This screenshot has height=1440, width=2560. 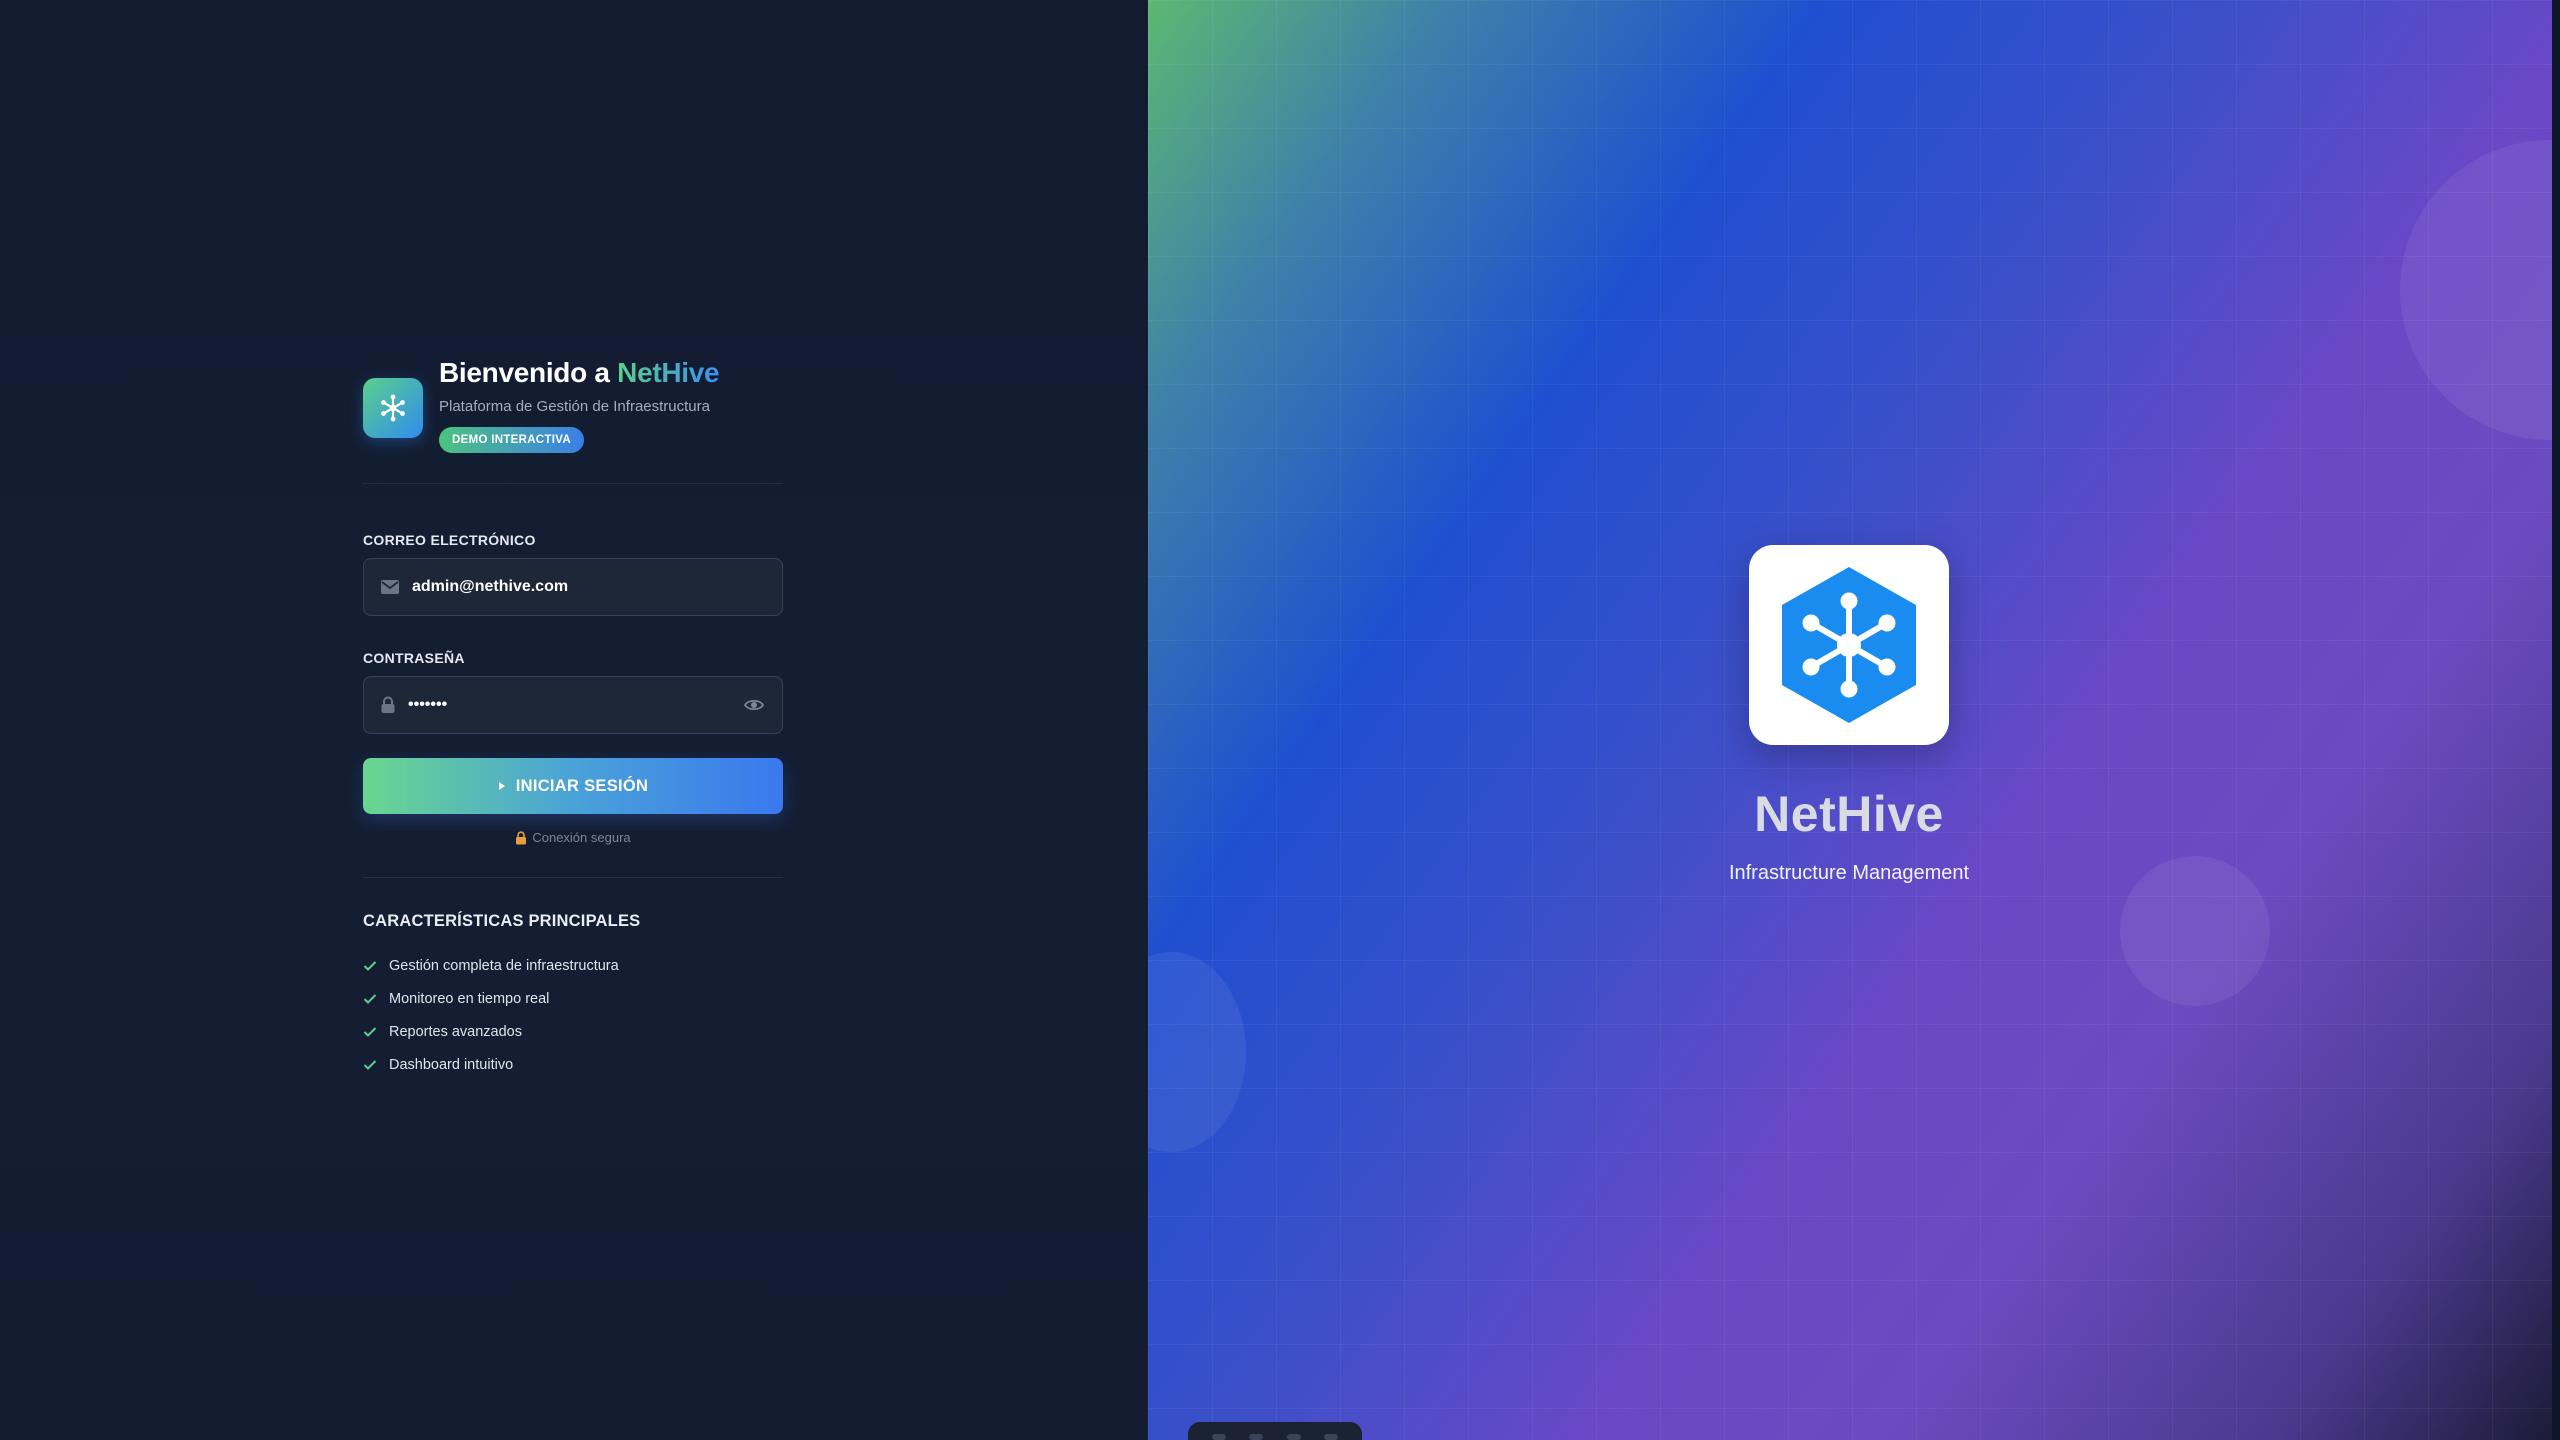 What do you see at coordinates (668, 372) in the screenshot?
I see `title-brand: NetHive` at bounding box center [668, 372].